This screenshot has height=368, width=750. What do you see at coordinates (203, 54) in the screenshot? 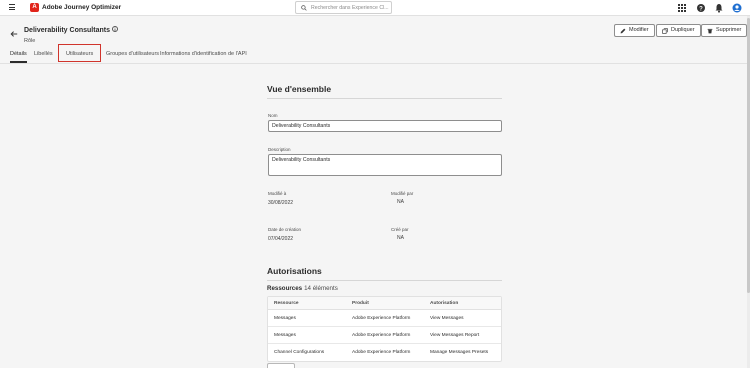
I see `tab-api-credentials: Informations d'identification de l'API` at bounding box center [203, 54].